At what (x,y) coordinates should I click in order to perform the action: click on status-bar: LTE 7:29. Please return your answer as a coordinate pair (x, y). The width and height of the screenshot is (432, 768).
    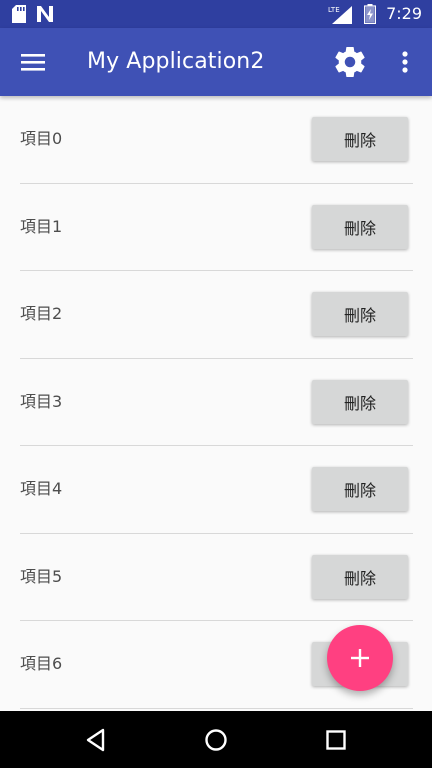
    Looking at the image, I should click on (216, 14).